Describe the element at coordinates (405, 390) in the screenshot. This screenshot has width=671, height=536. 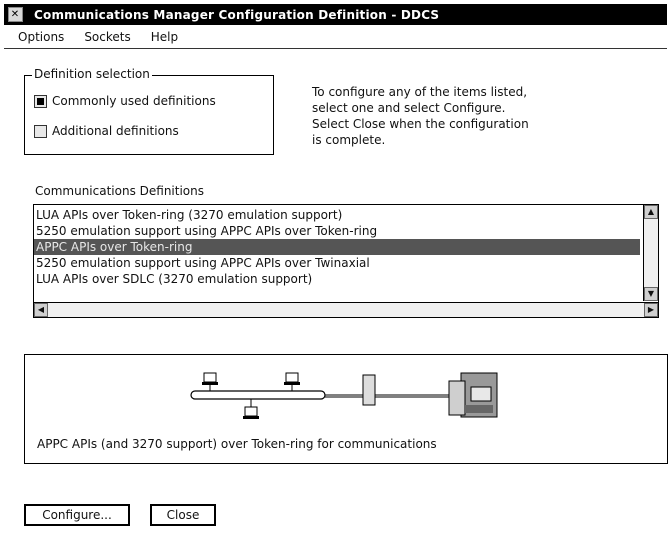
I see `gateway-icon` at that location.